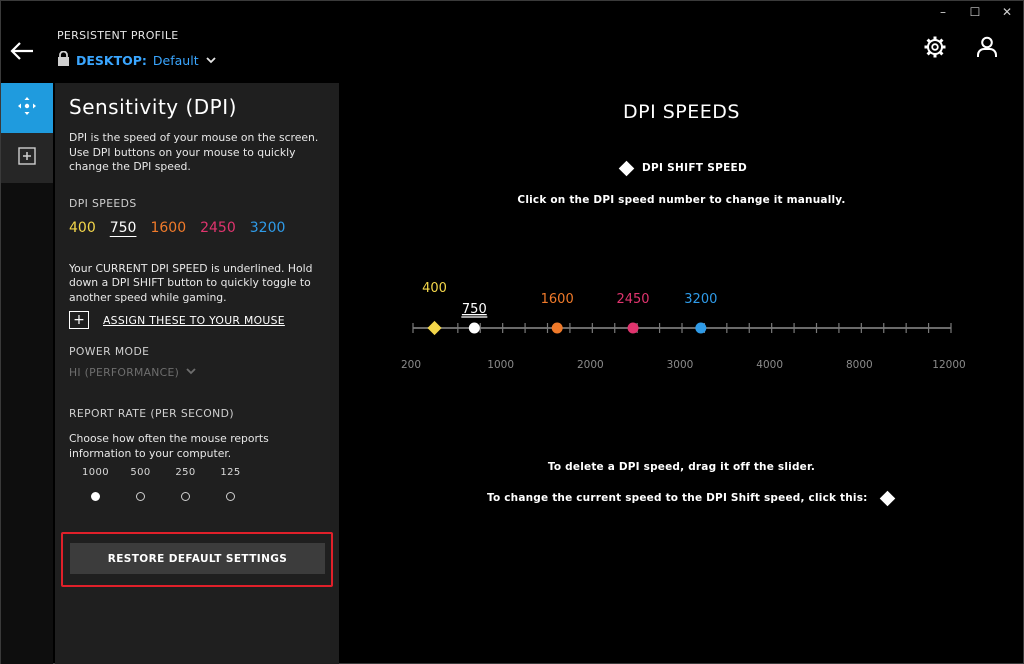 The height and width of the screenshot is (664, 1024). I want to click on rail-add-button, so click(27, 158).